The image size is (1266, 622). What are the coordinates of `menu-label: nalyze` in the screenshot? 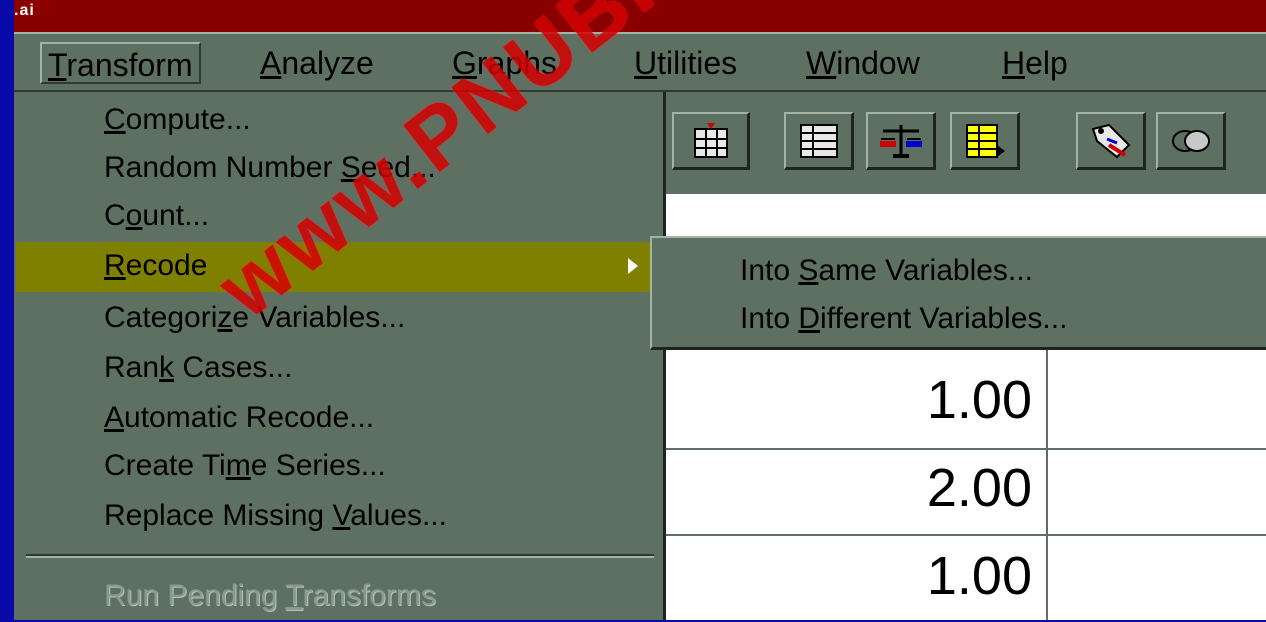 It's located at (327, 63).